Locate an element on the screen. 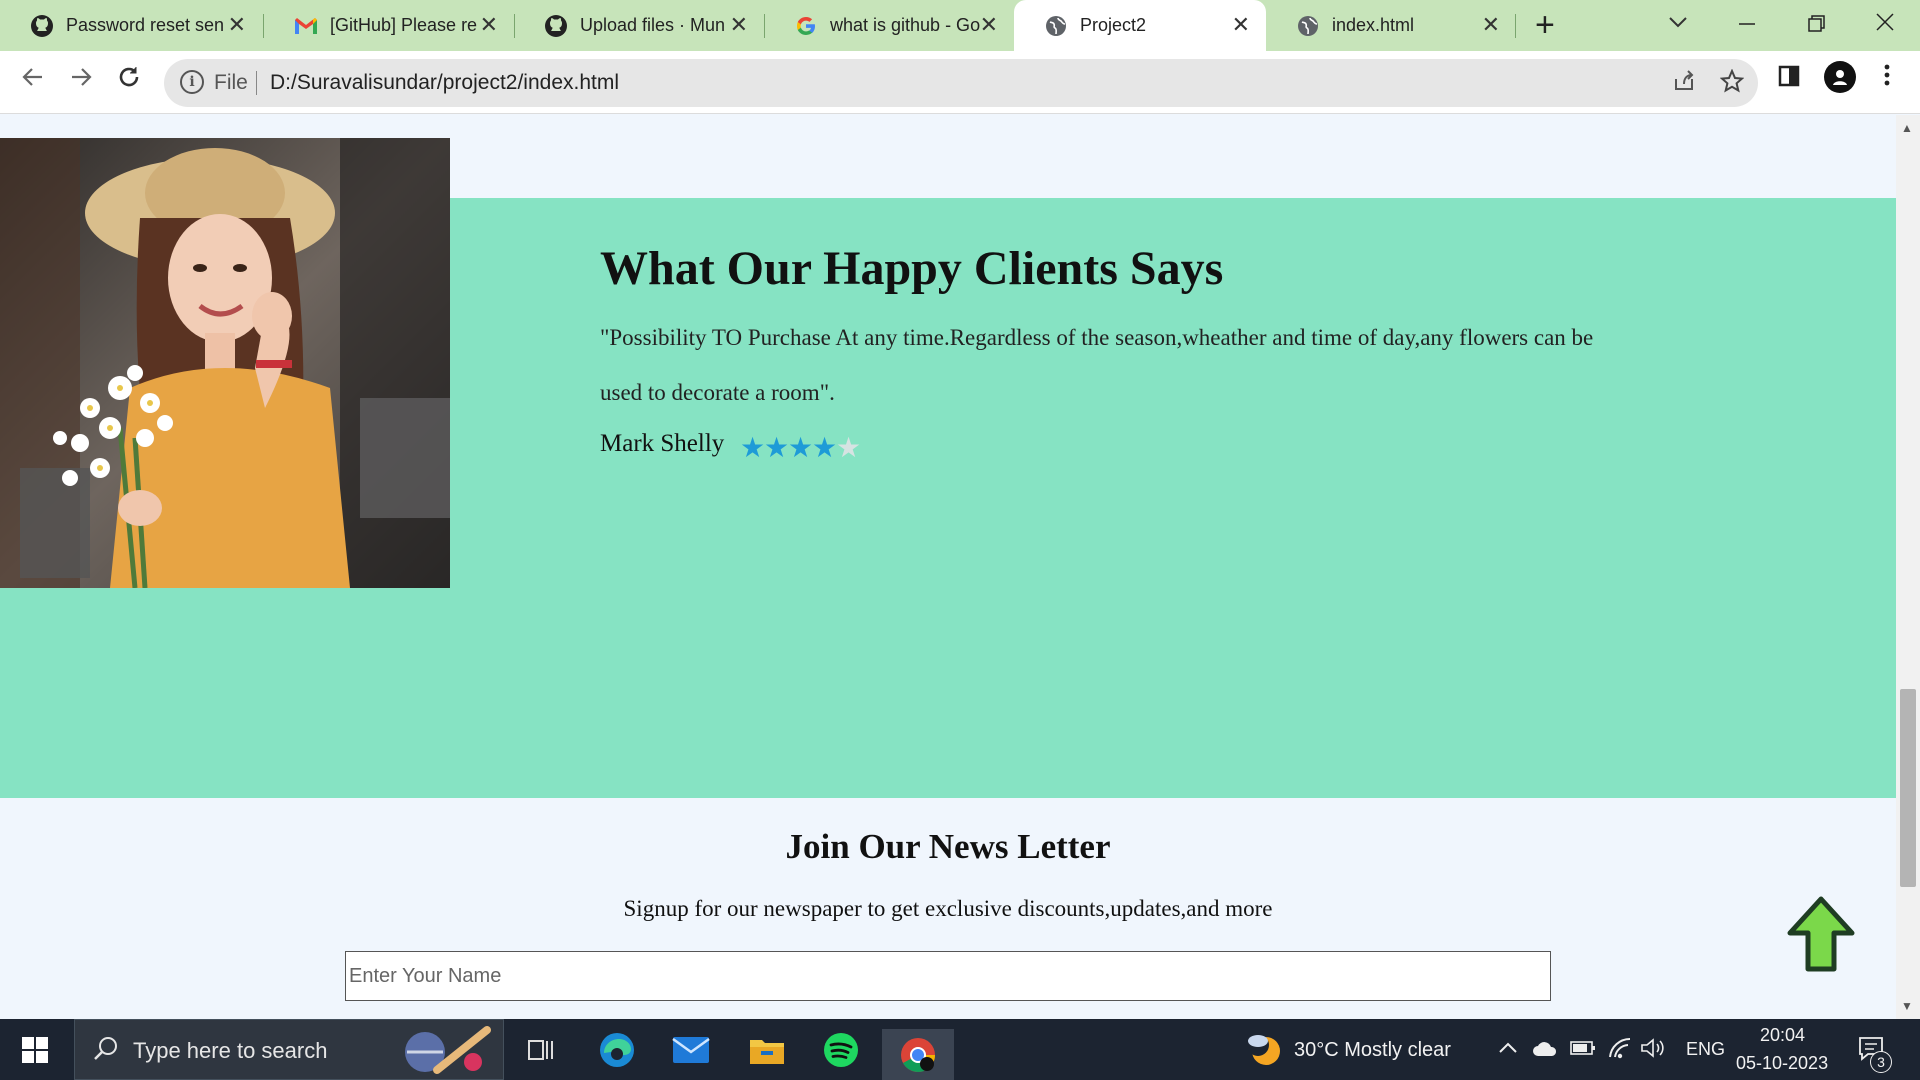 The height and width of the screenshot is (1080, 1920). new-tab-button: + is located at coordinates (1545, 25).